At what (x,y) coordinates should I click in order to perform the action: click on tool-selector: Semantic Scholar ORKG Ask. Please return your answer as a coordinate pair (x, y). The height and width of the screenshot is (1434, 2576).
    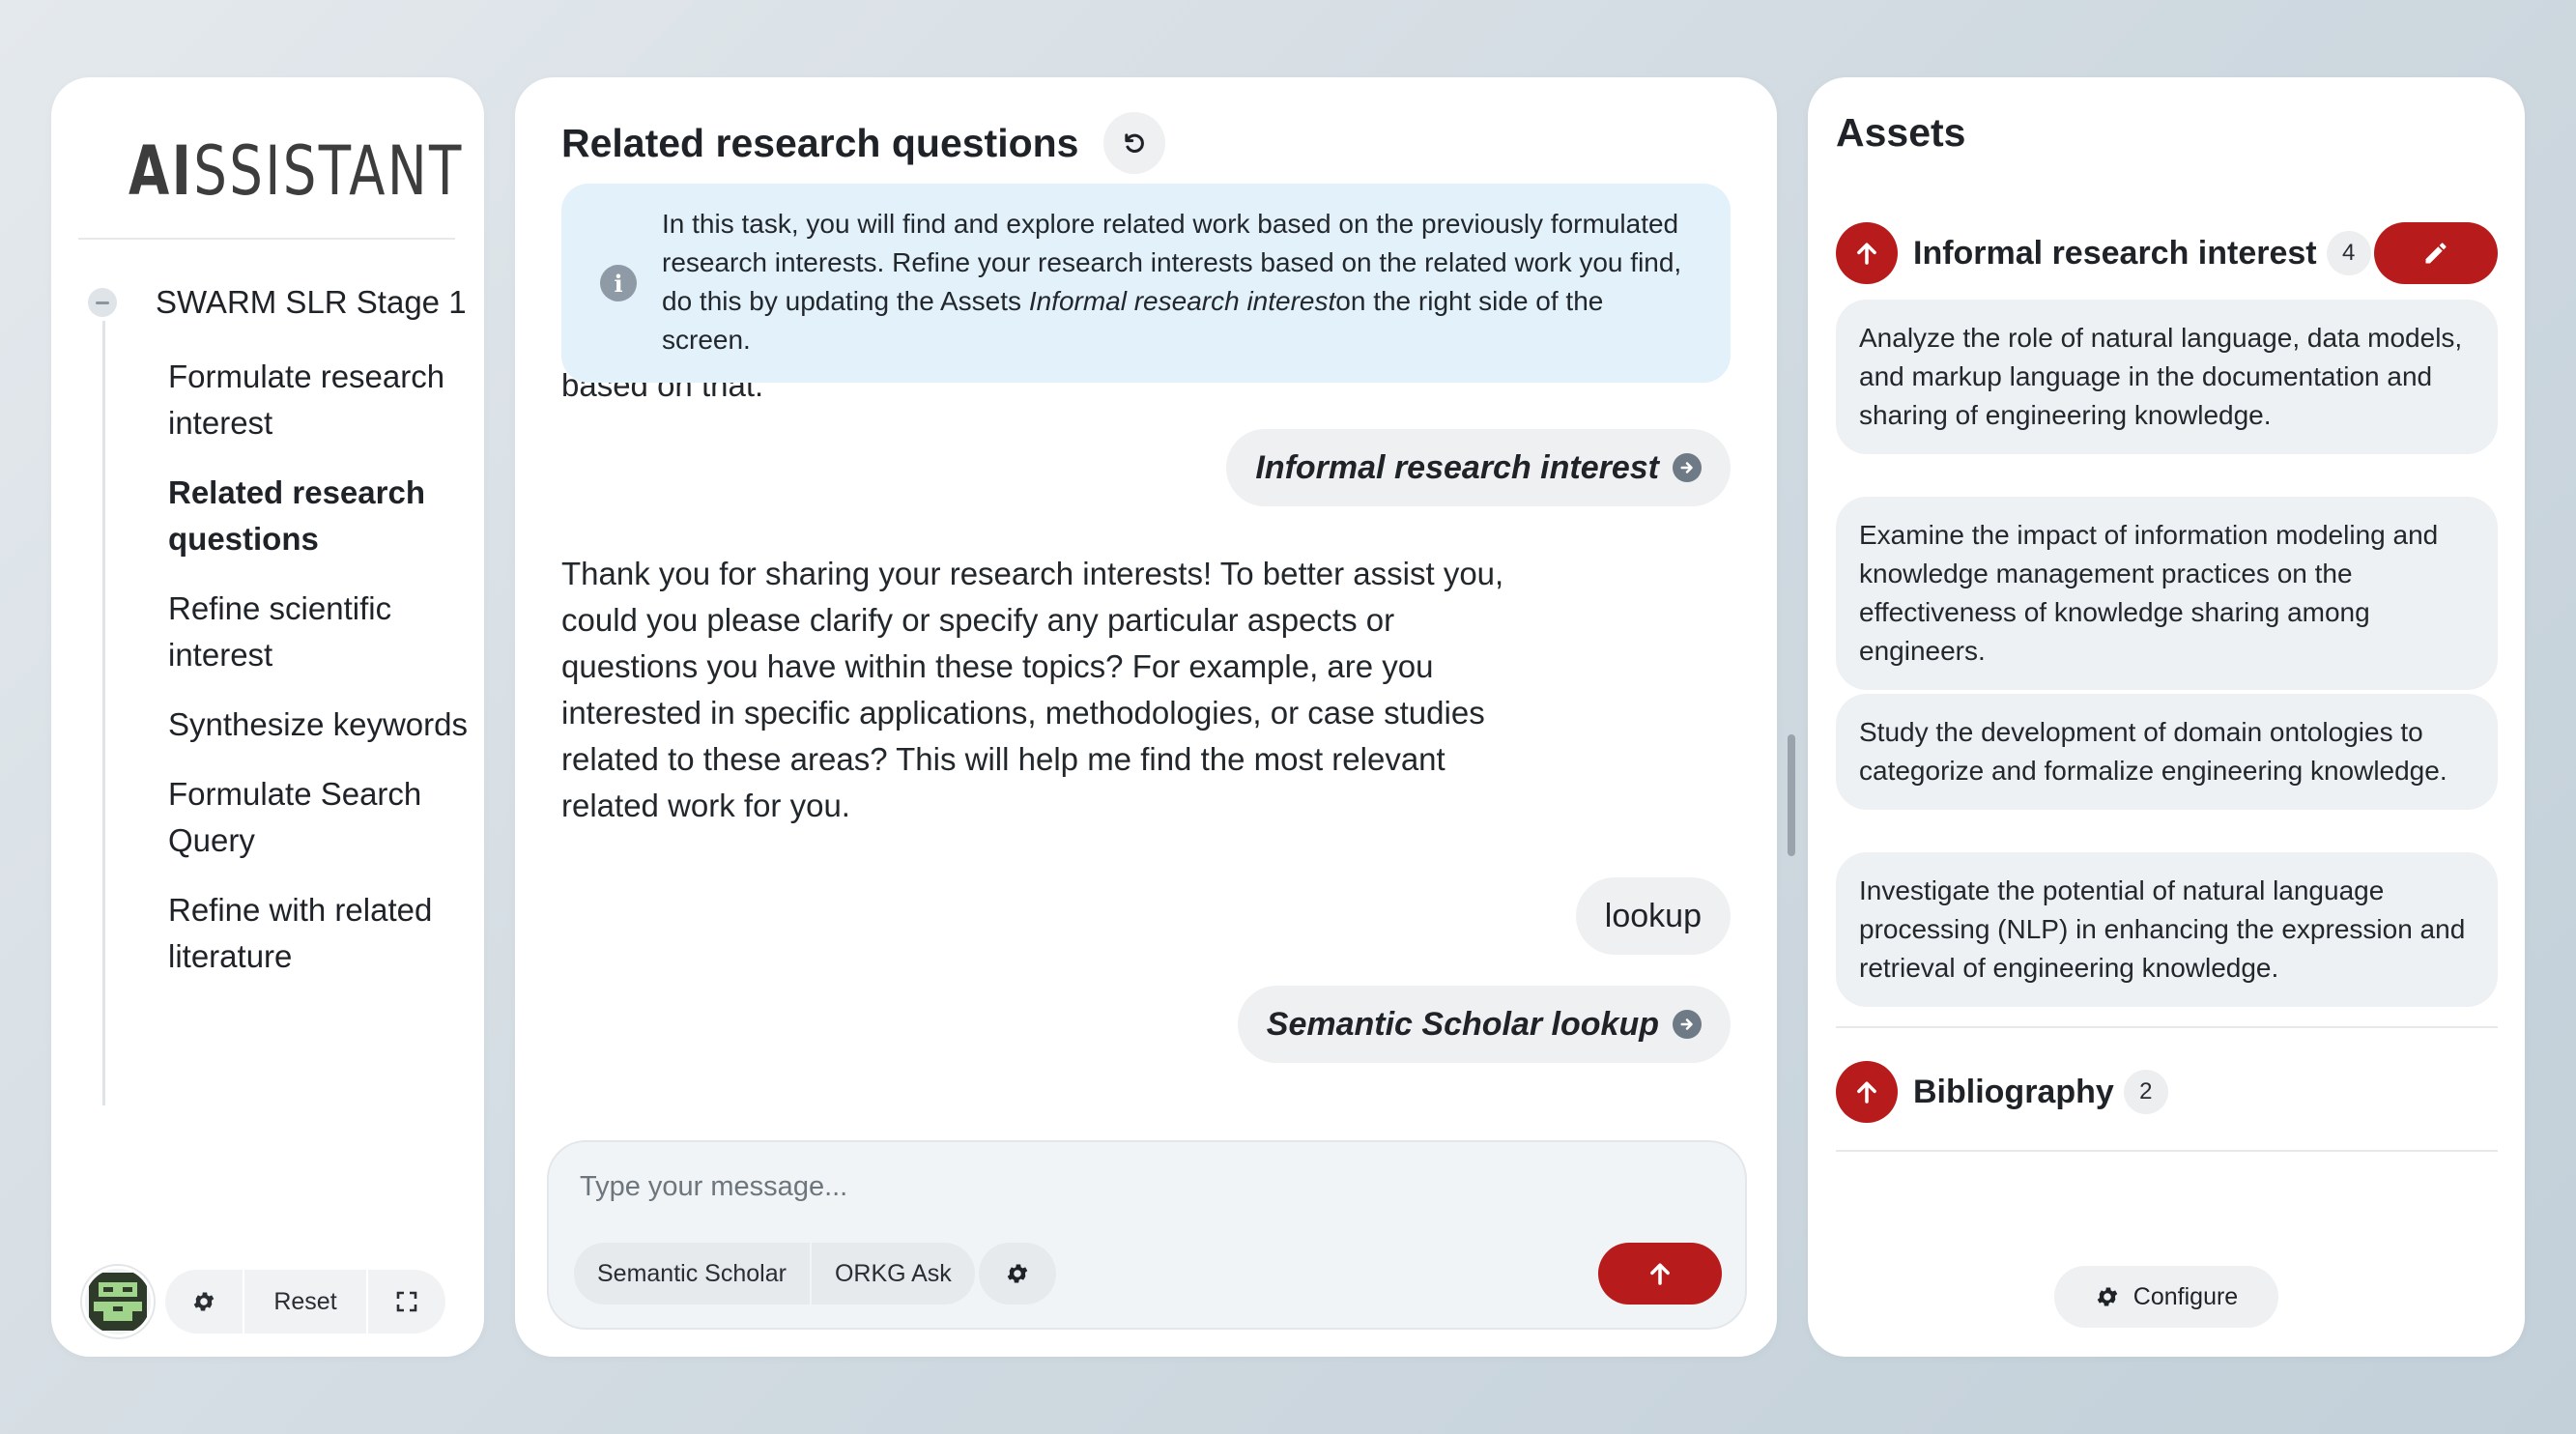
    Looking at the image, I should click on (775, 1274).